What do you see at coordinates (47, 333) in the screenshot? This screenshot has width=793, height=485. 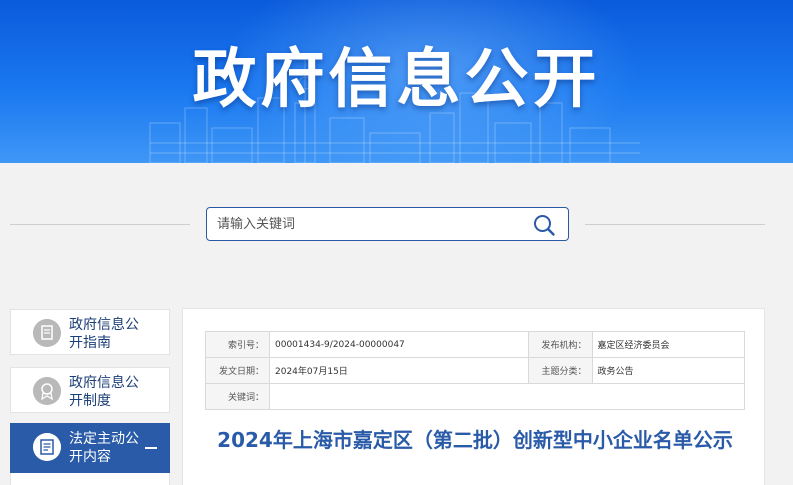 I see `document-icon` at bounding box center [47, 333].